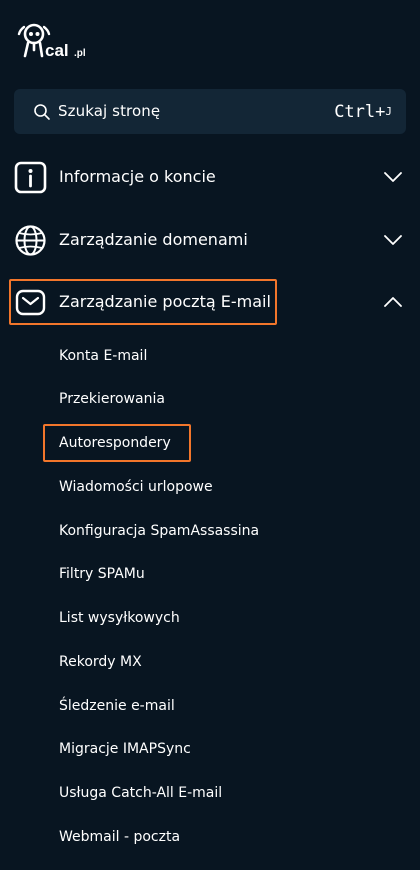 This screenshot has height=870, width=420. I want to click on section-domains: Zarządzanie domenami, so click(210, 240).